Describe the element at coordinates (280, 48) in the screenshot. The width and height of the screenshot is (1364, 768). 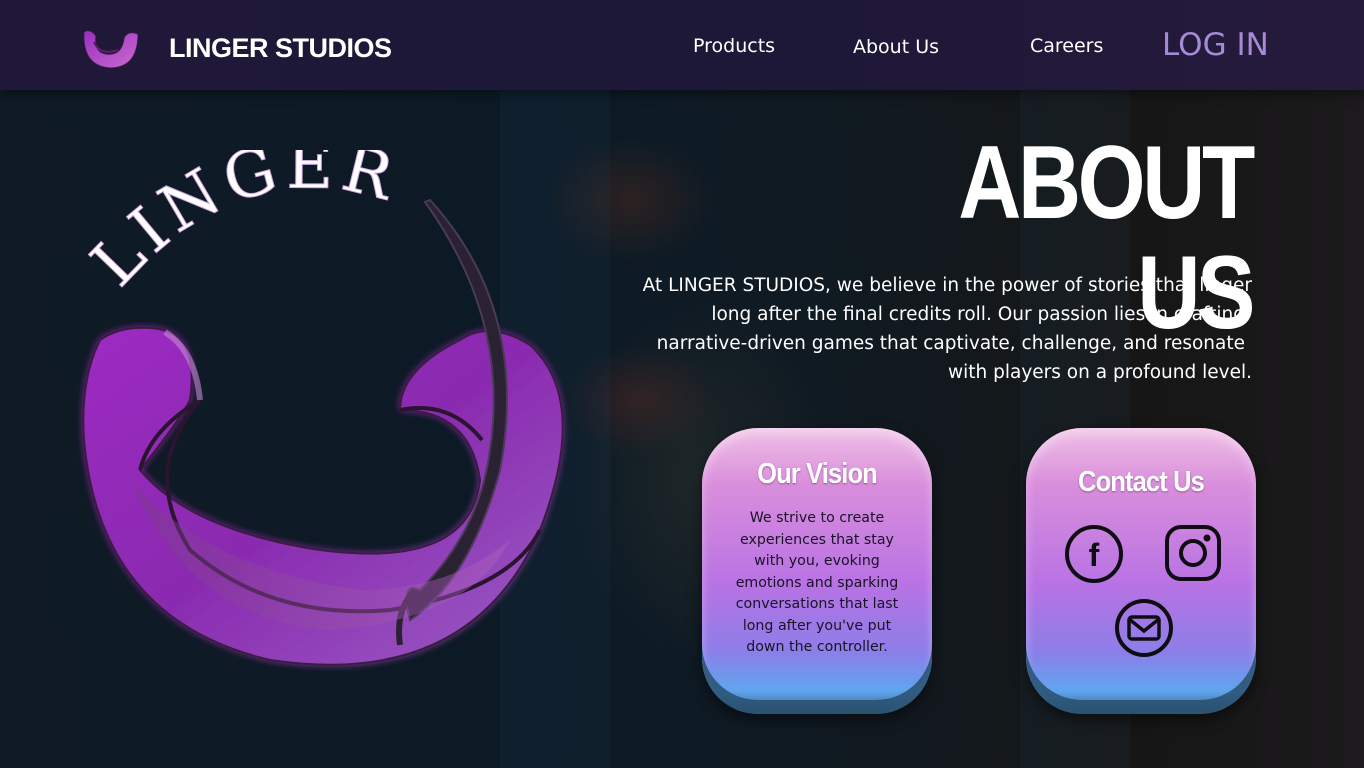
I see `brand-name: LINGER STUDIOS` at that location.